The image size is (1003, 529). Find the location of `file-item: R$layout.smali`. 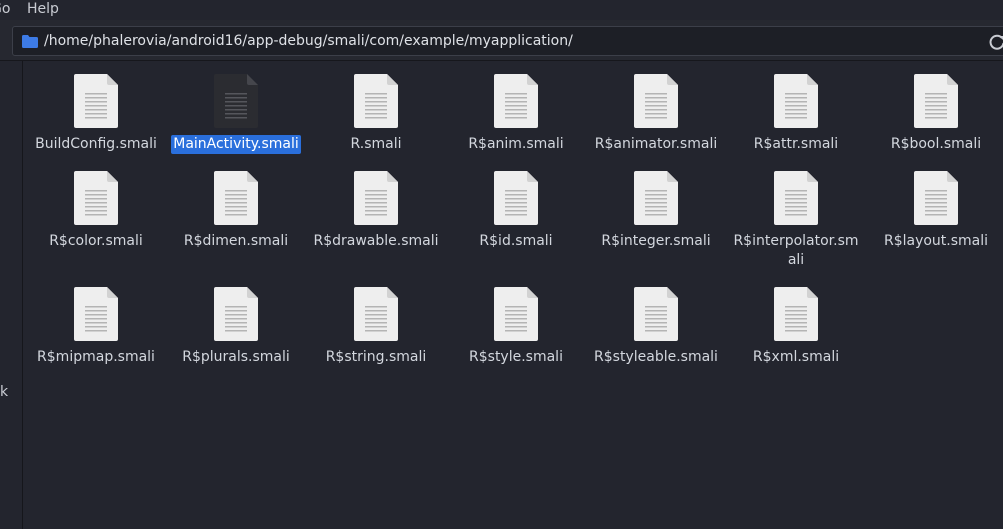

file-item: R$layout.smali is located at coordinates (934, 211).